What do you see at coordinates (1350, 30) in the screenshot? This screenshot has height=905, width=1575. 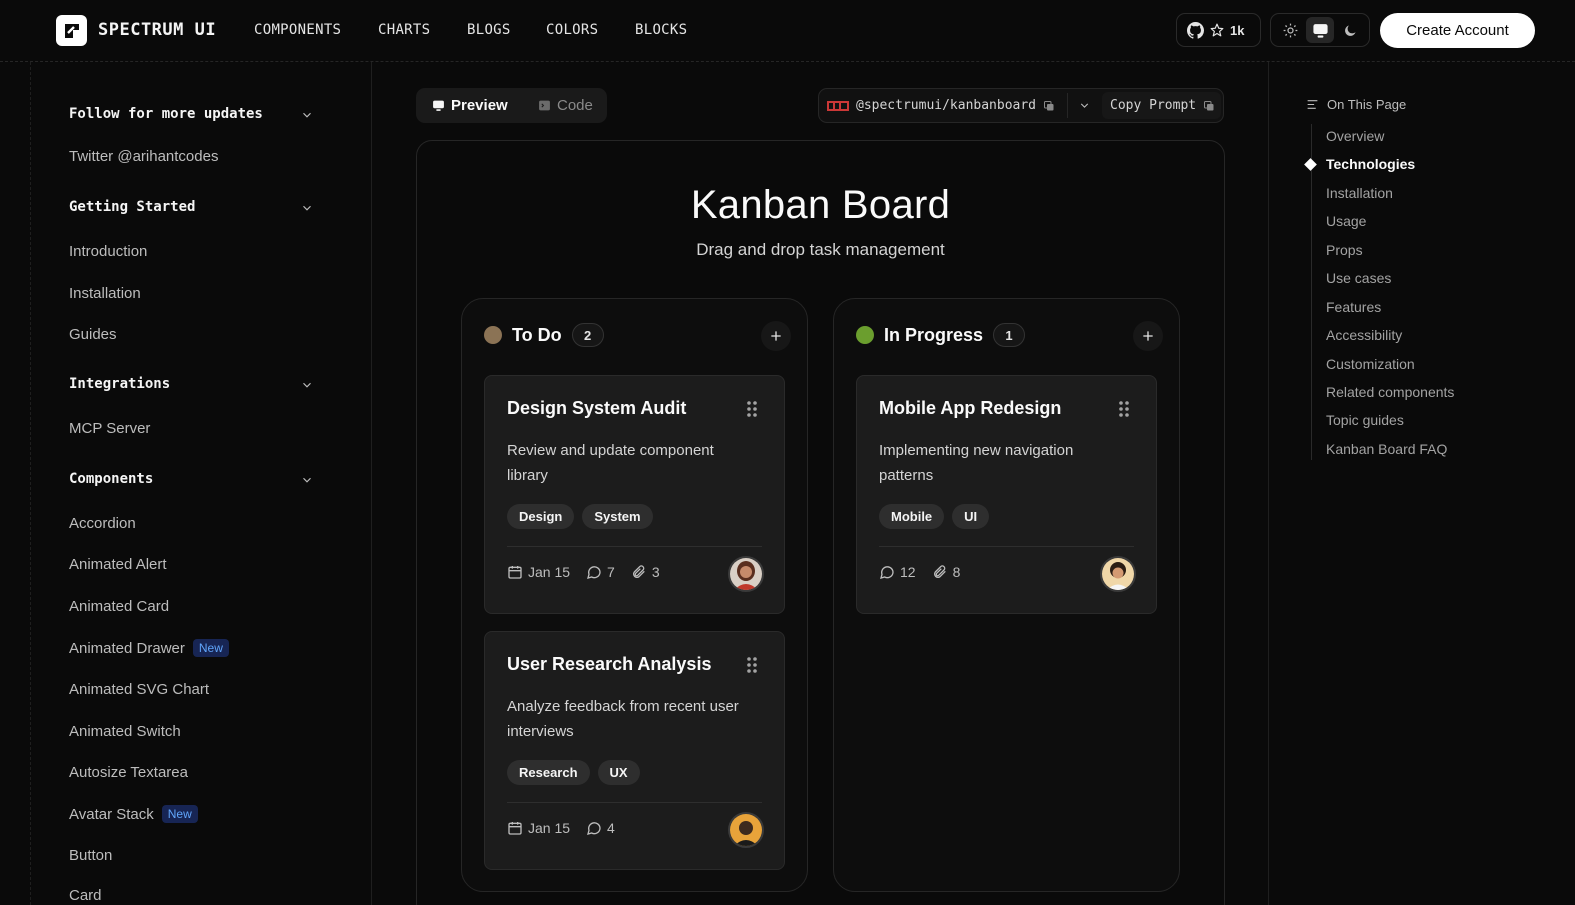 I see `dark-theme-button` at bounding box center [1350, 30].